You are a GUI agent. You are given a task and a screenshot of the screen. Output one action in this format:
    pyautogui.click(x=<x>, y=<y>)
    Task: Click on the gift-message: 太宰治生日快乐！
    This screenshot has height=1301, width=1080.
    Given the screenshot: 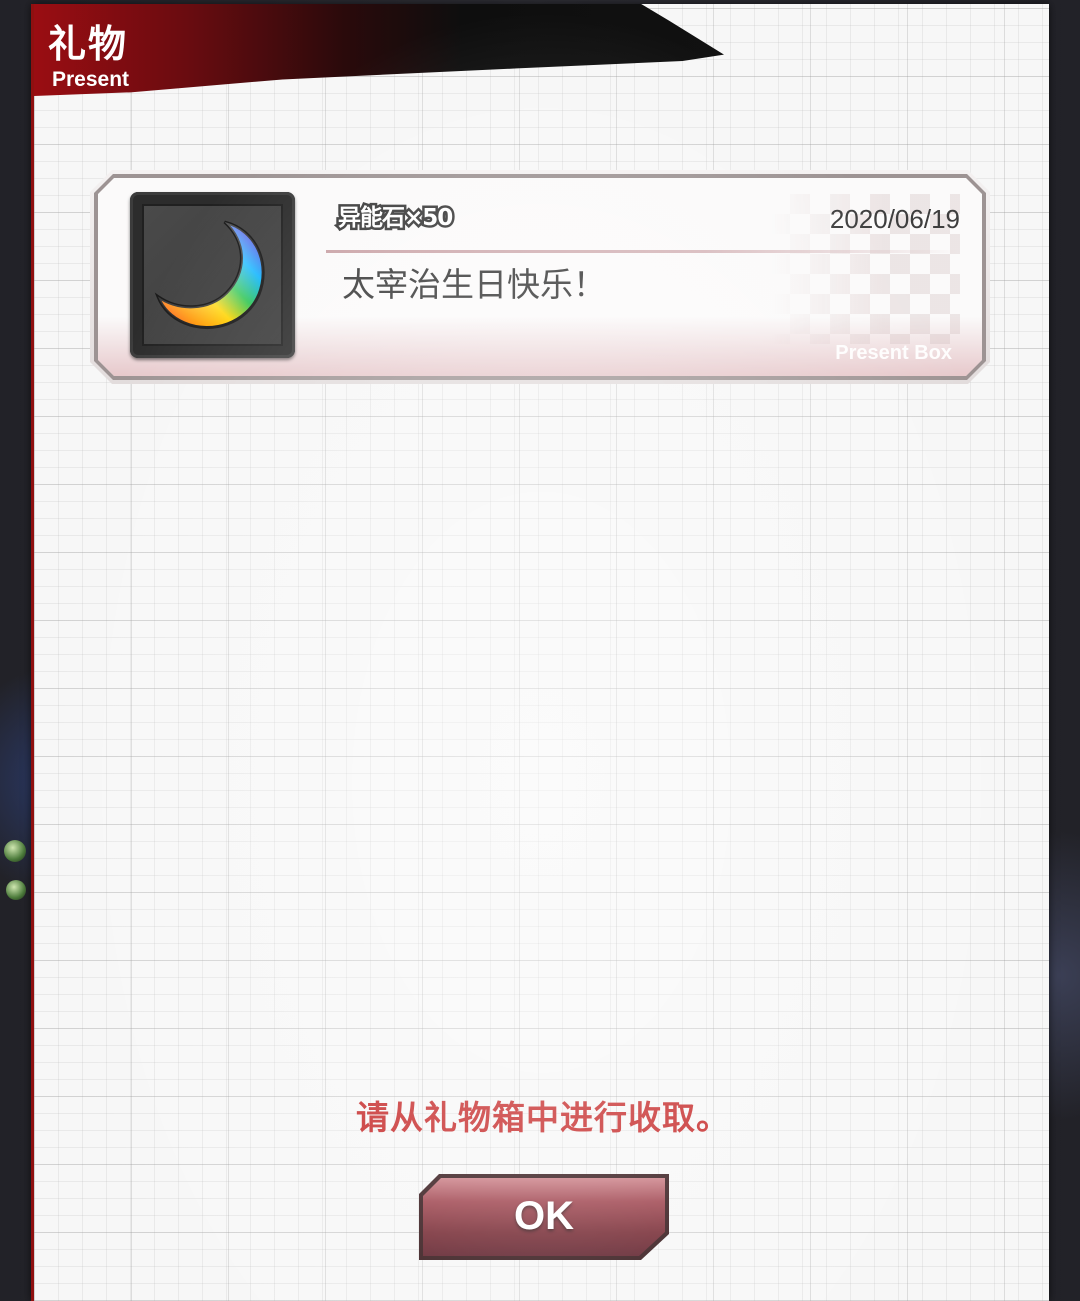 What is the action you would take?
    pyautogui.click(x=474, y=284)
    